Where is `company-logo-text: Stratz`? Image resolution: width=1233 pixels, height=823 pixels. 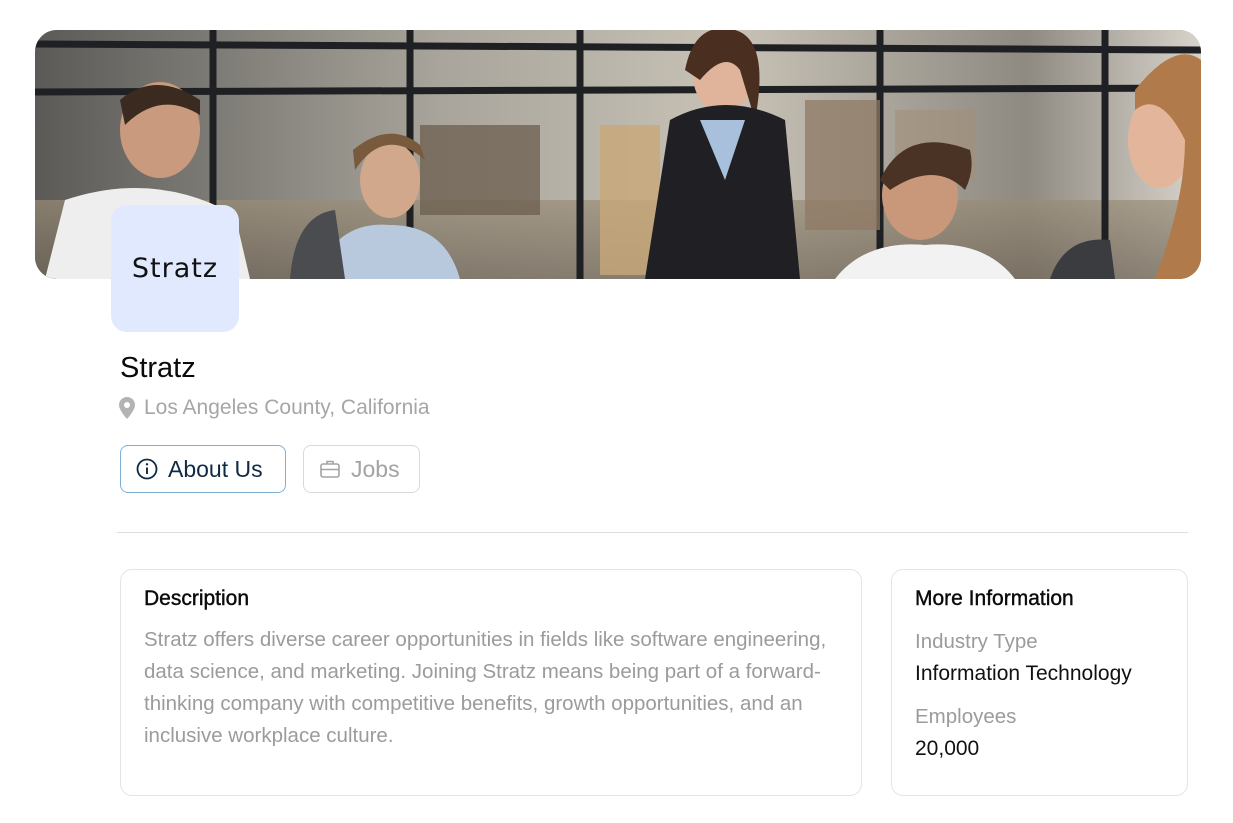 company-logo-text: Stratz is located at coordinates (175, 268).